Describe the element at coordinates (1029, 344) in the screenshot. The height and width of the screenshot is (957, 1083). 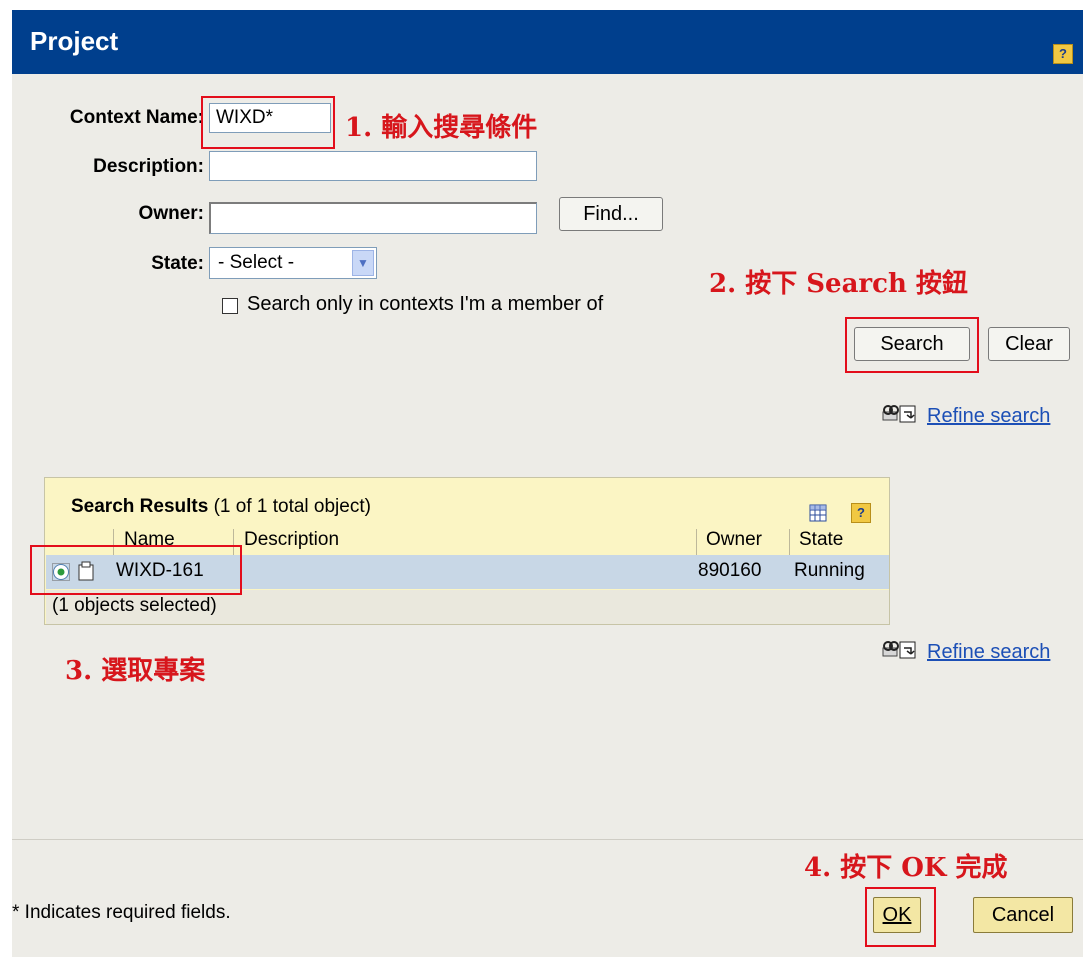
I see `clear-button: Clear` at that location.